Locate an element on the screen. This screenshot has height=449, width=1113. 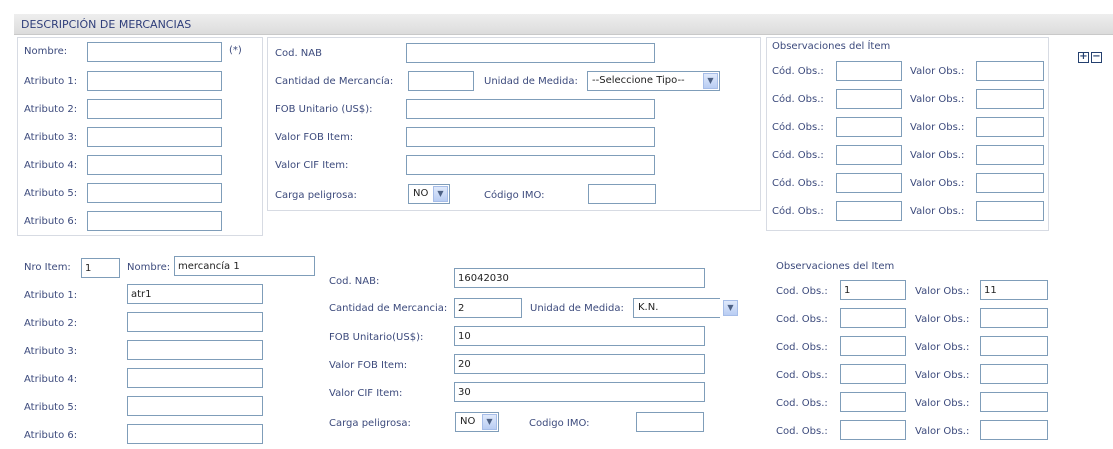
form2-cif-item-input is located at coordinates (579, 392).